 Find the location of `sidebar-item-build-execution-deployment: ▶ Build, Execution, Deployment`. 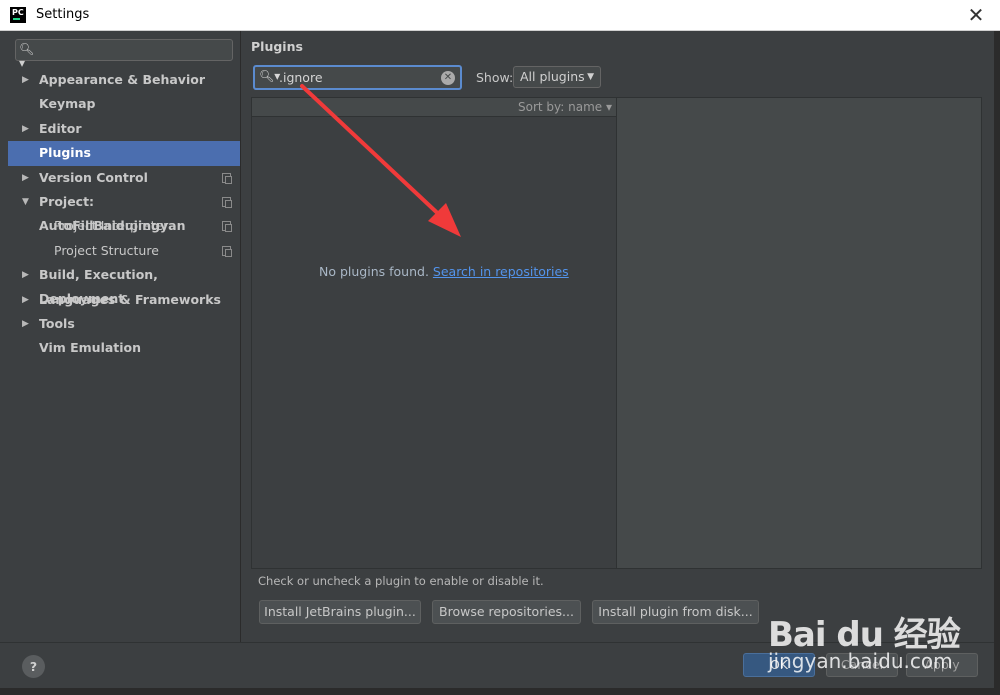

sidebar-item-build-execution-deployment: ▶ Build, Execution, Deployment is located at coordinates (124, 284).